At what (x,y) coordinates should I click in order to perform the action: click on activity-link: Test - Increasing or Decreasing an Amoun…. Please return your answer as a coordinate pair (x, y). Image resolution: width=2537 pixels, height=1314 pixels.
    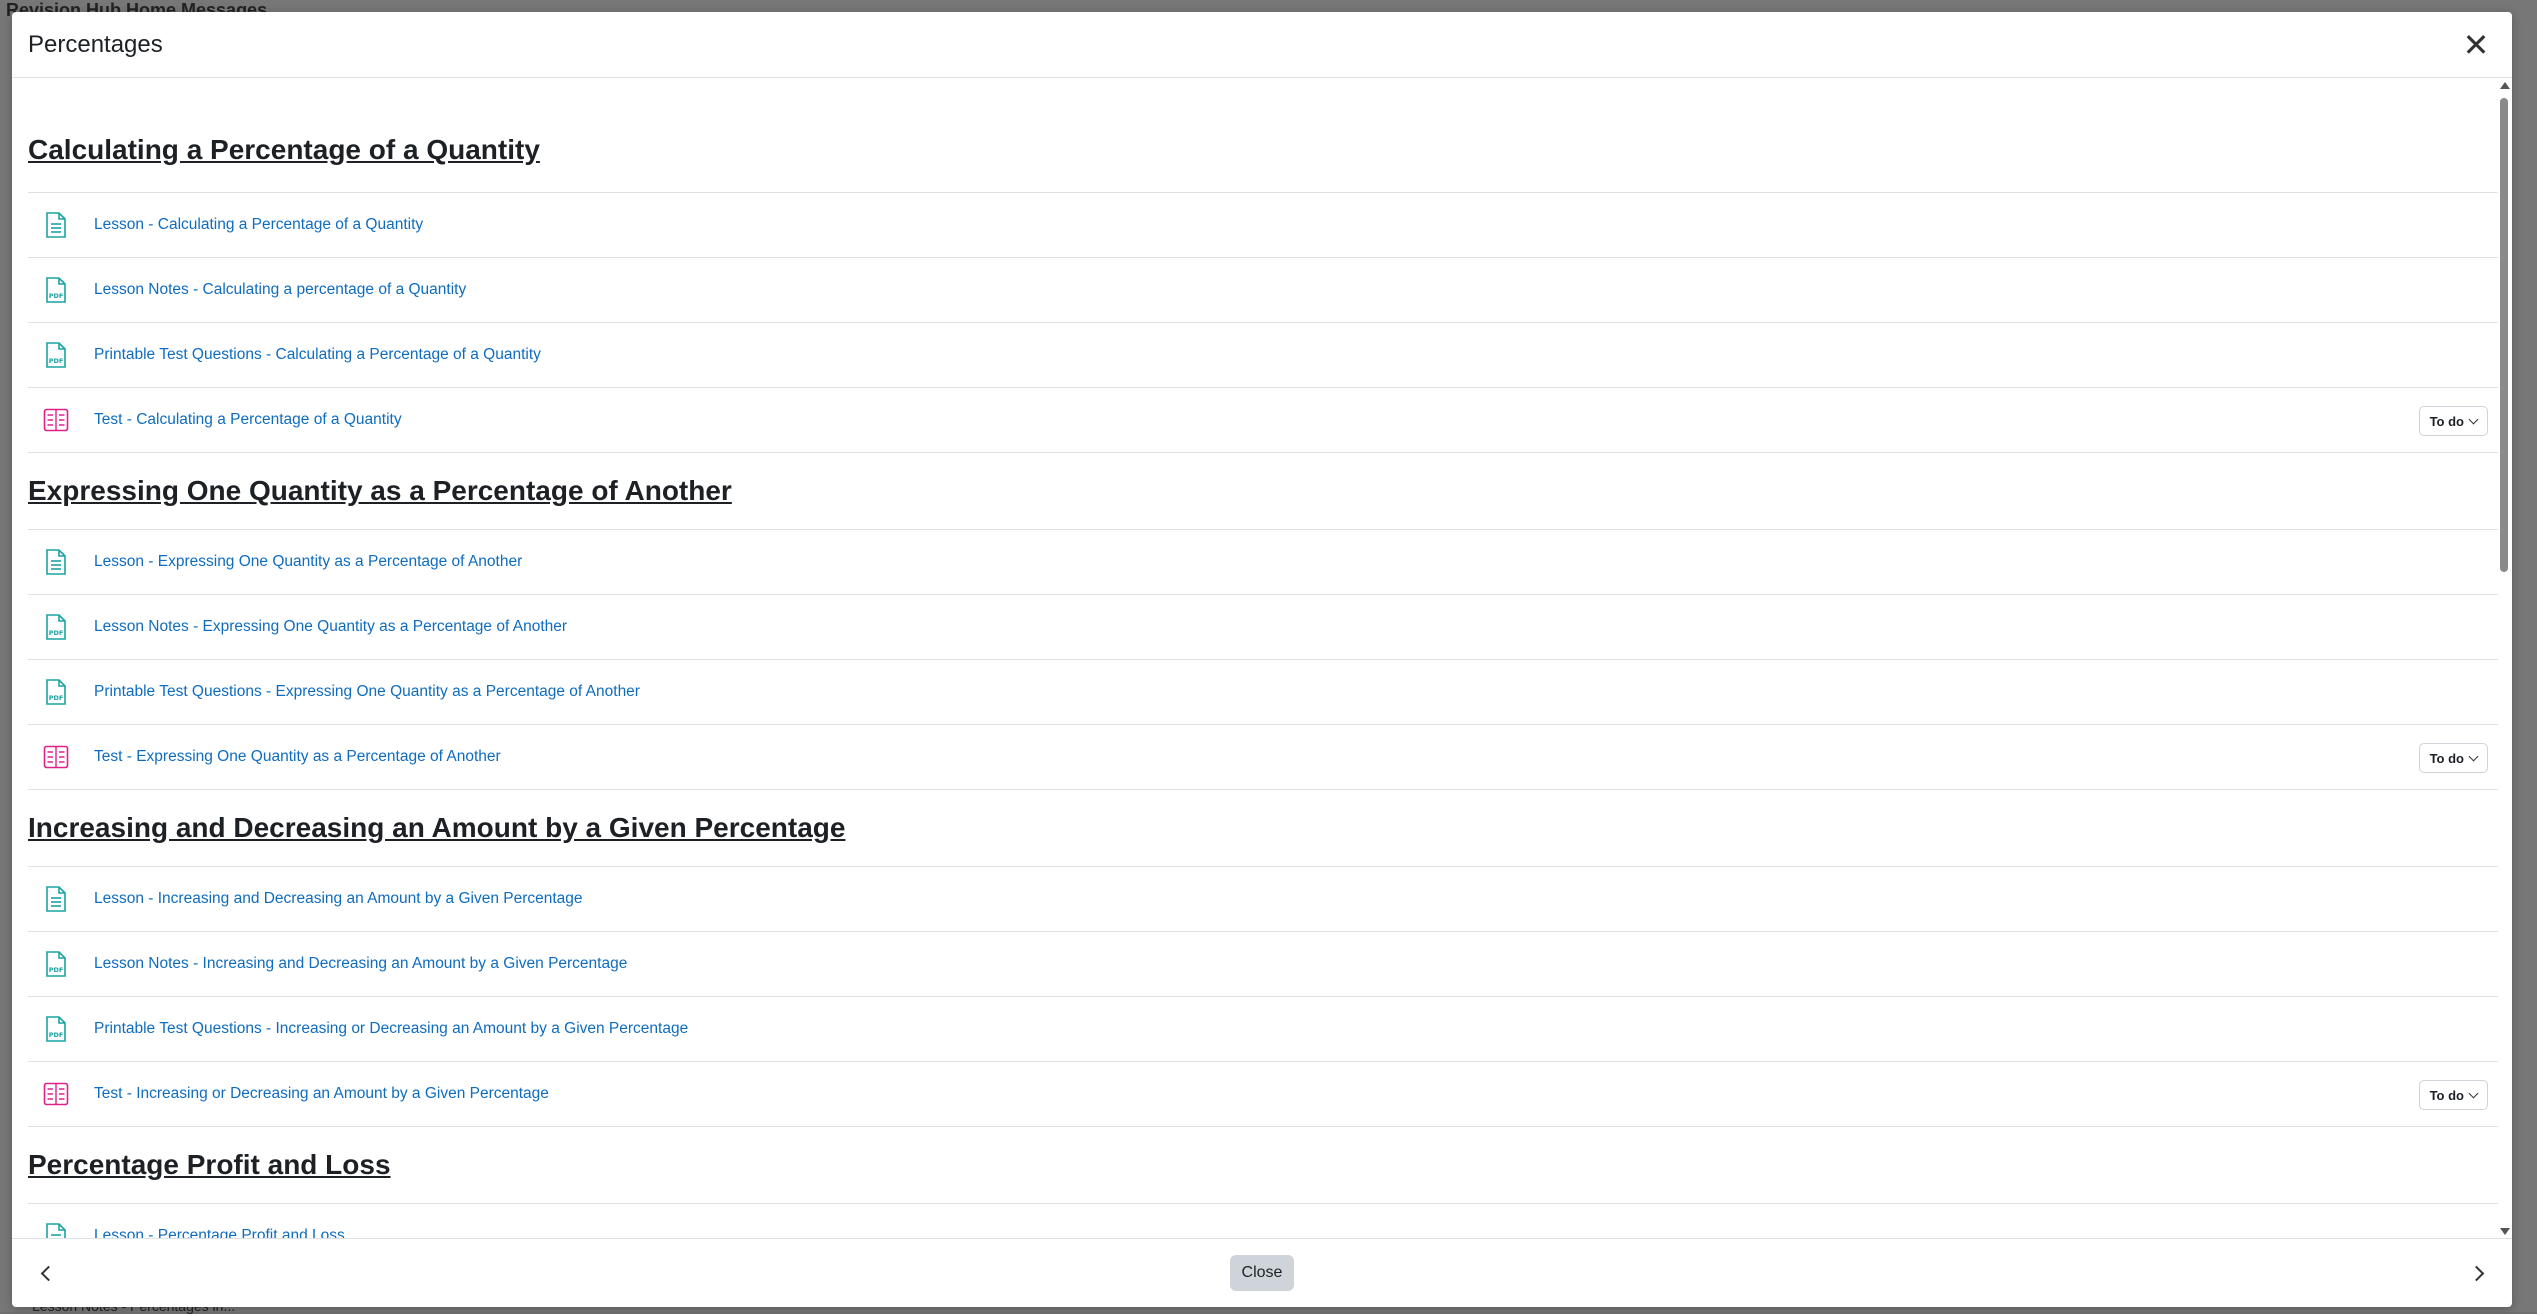
    Looking at the image, I should click on (321, 1094).